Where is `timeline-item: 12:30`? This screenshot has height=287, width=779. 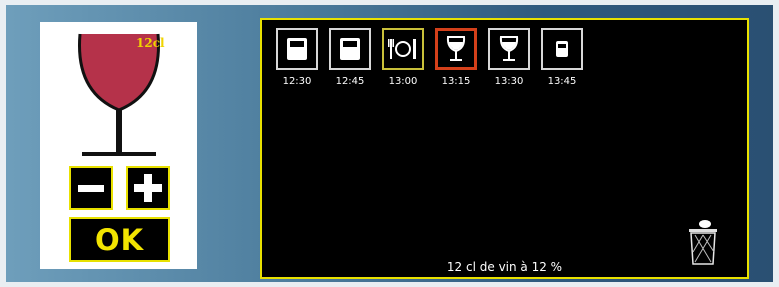
timeline-item: 12:30 is located at coordinates (297, 57).